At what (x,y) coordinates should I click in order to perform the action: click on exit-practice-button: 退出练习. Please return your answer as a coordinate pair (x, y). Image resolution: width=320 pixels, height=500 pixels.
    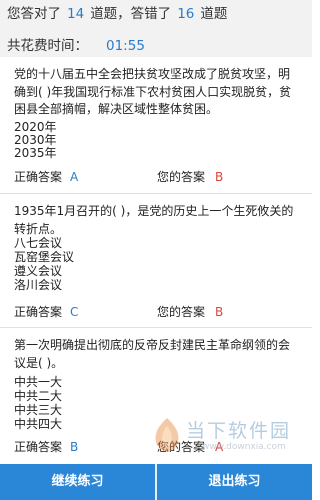
    Looking at the image, I should click on (234, 482).